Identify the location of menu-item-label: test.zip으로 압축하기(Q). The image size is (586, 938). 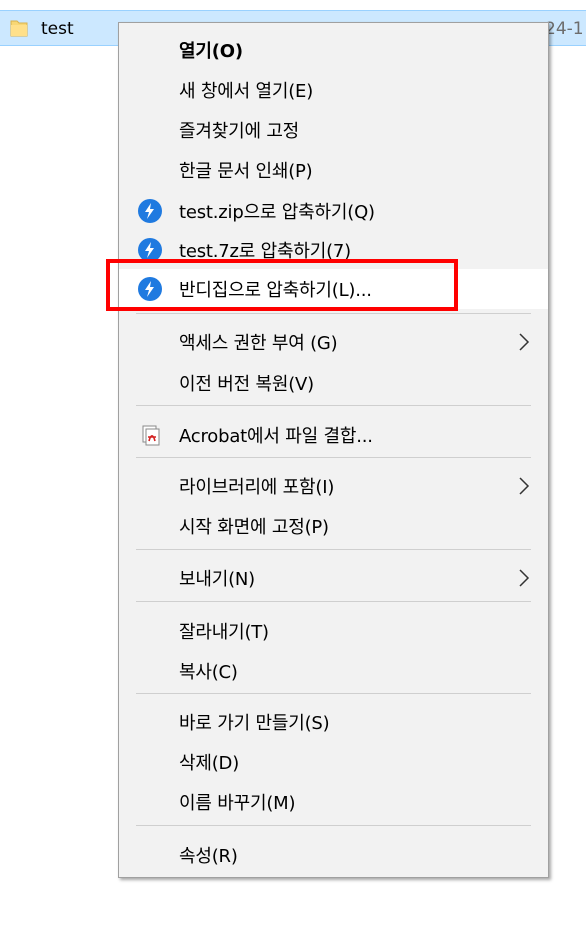
(277, 212).